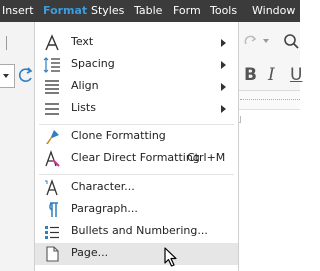 The width and height of the screenshot is (320, 271). Describe the element at coordinates (206, 157) in the screenshot. I see `shortcut-label: Ctrl+M` at that location.